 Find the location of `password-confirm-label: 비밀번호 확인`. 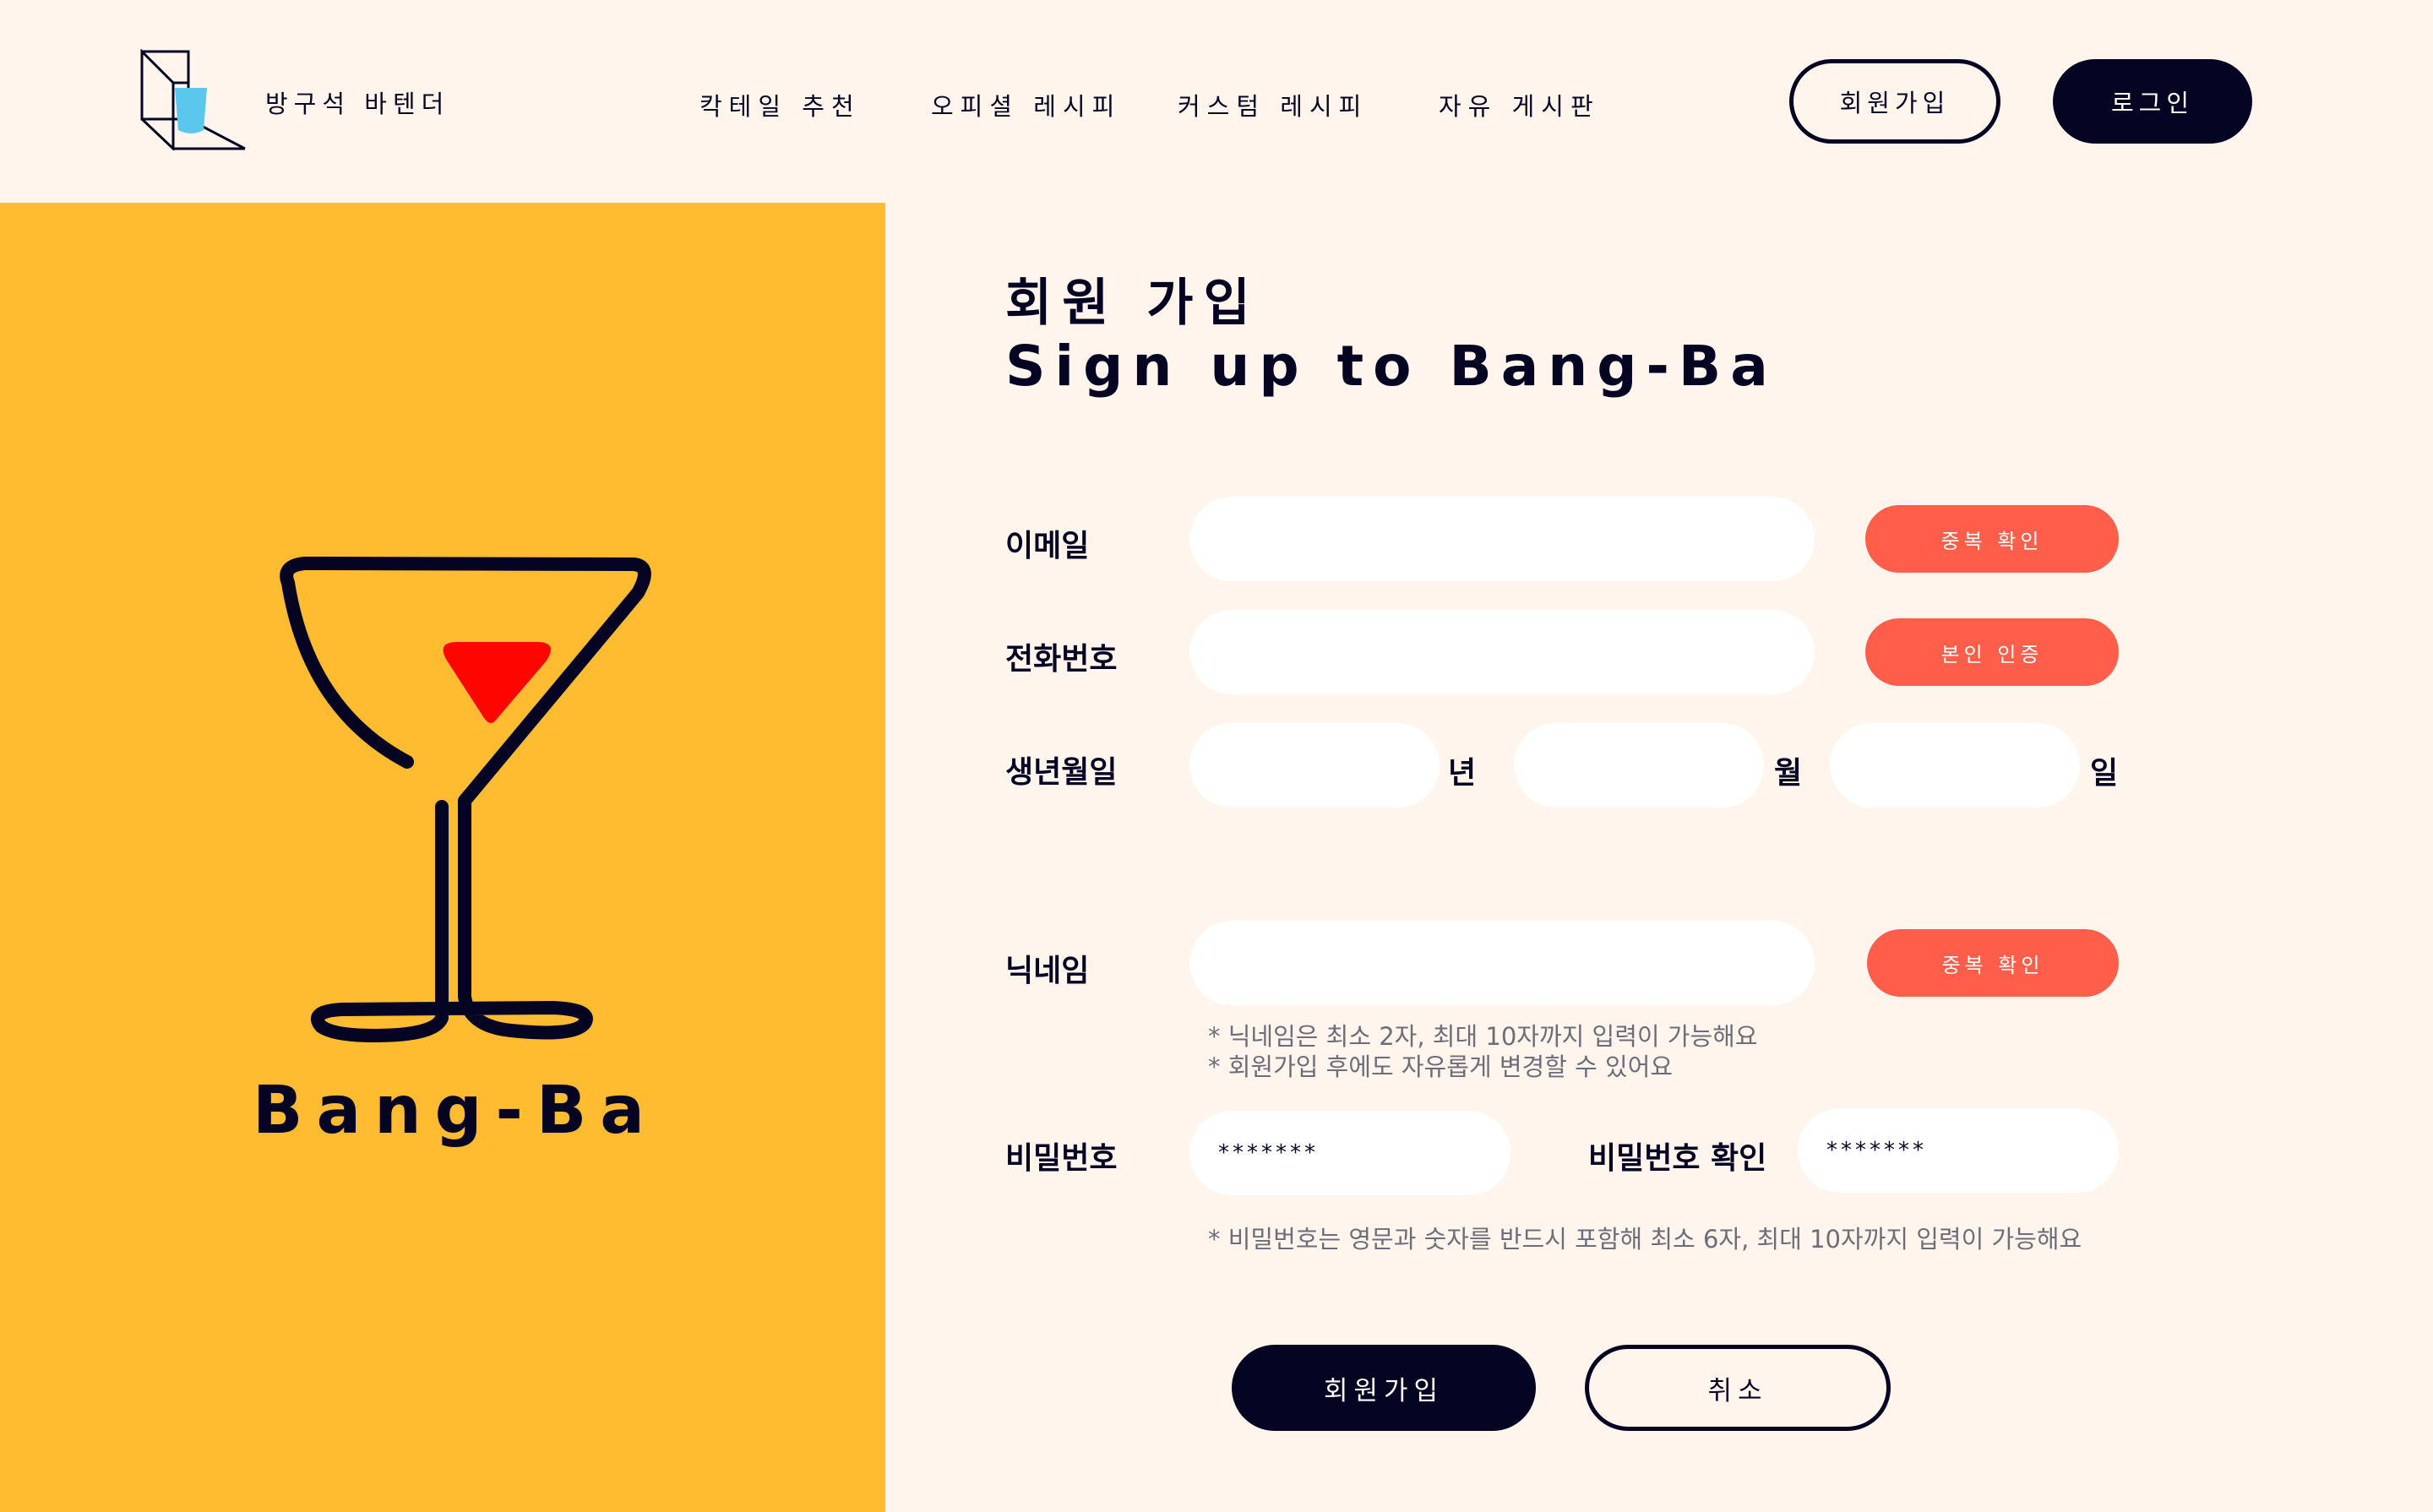

password-confirm-label: 비밀번호 확인 is located at coordinates (1678, 1159).